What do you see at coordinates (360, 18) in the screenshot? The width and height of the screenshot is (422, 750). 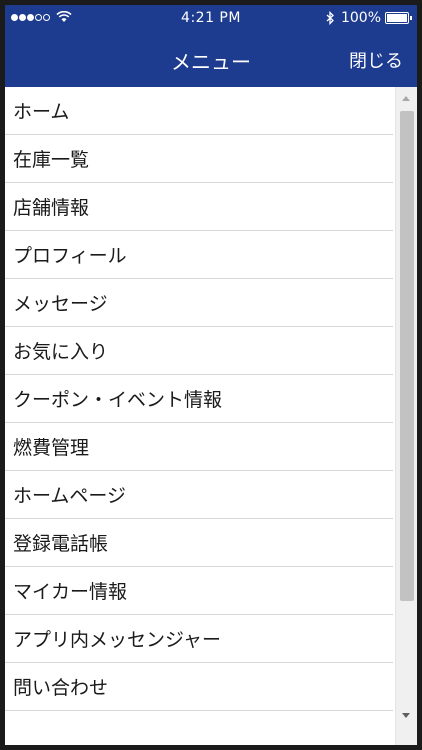 I see `battery-percentage: 100%` at bounding box center [360, 18].